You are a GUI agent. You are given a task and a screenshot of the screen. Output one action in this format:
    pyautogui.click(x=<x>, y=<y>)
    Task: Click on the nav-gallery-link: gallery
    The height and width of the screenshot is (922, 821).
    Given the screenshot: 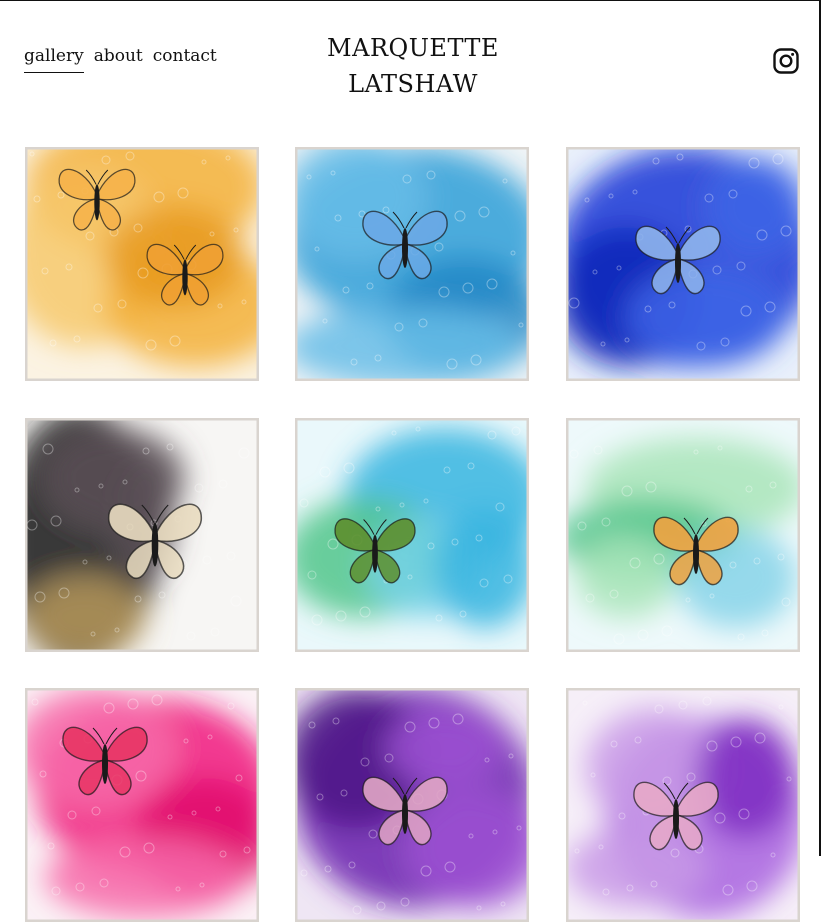 What is the action you would take?
    pyautogui.click(x=54, y=59)
    